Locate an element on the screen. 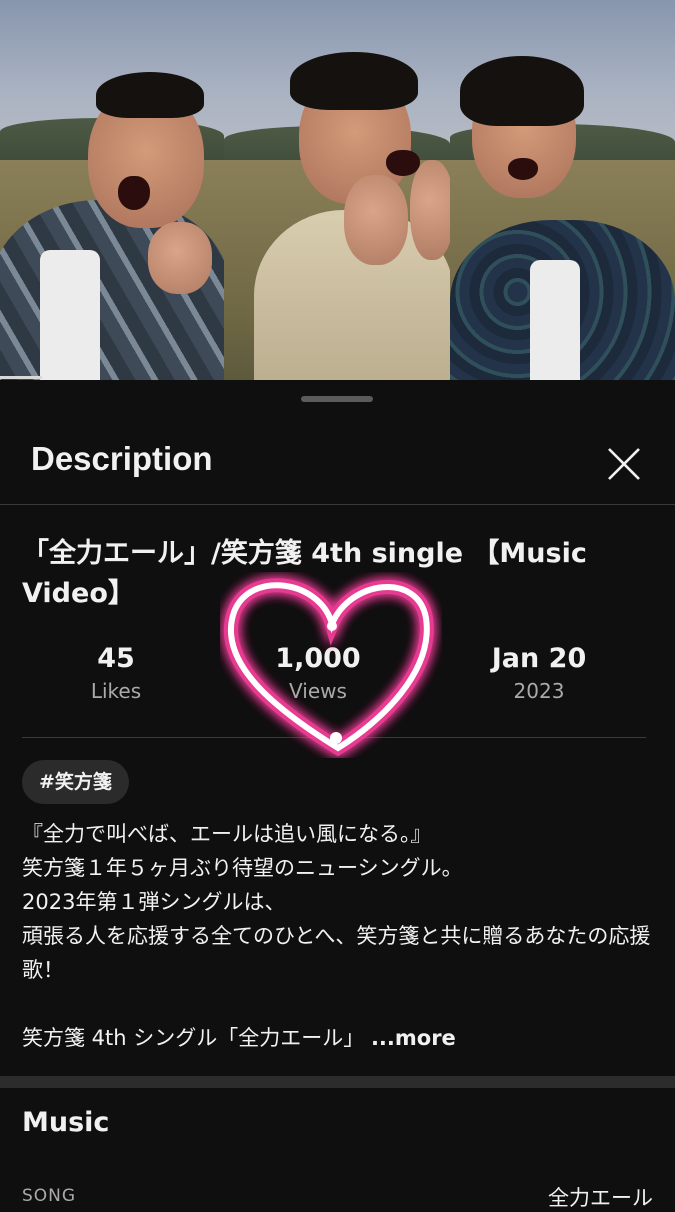  close-button is located at coordinates (624, 464).